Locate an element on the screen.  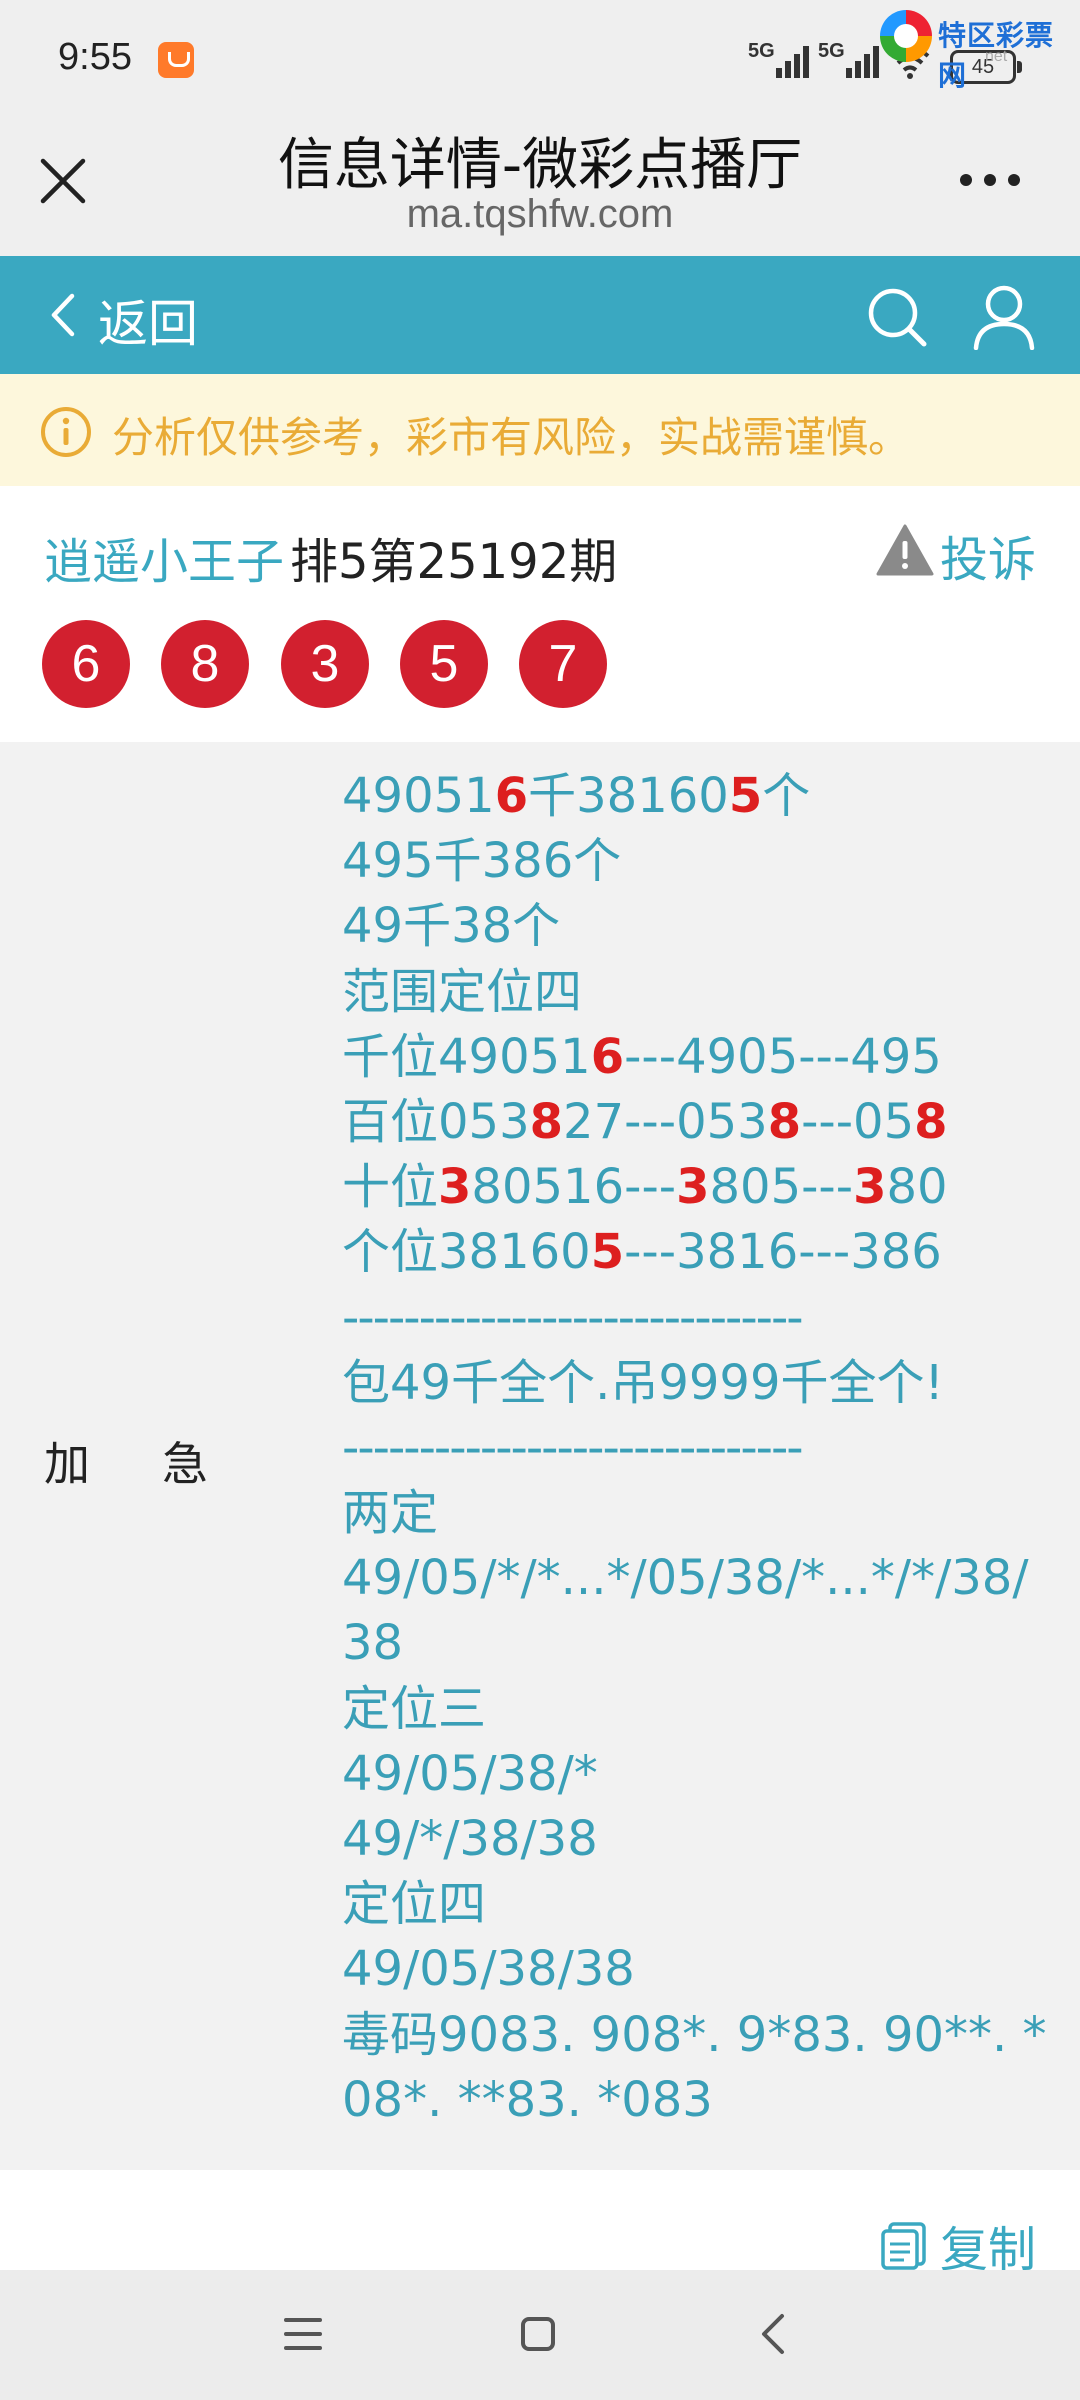
analysis-line: 十位380516---3805---380 is located at coordinates (692, 1187).